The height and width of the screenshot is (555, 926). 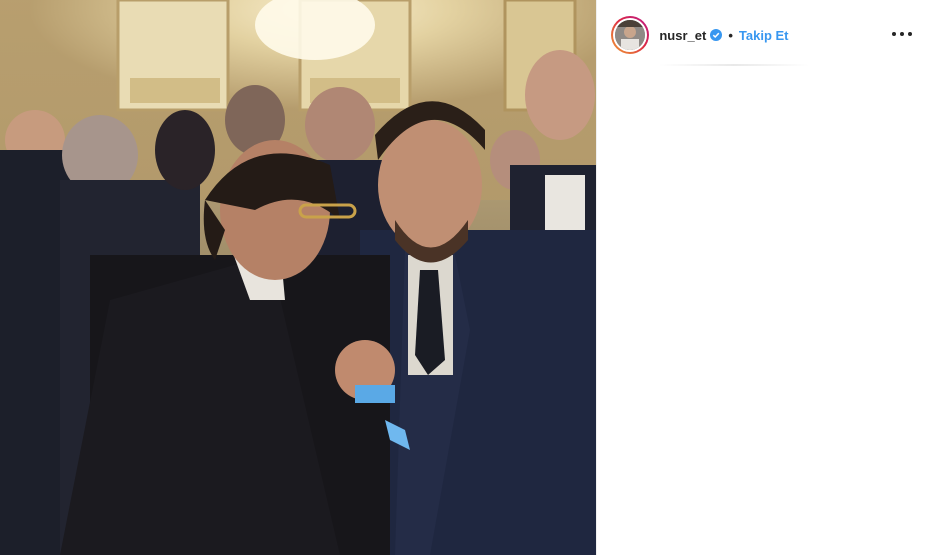 I want to click on loading-placeholder-line, so click(x=734, y=65).